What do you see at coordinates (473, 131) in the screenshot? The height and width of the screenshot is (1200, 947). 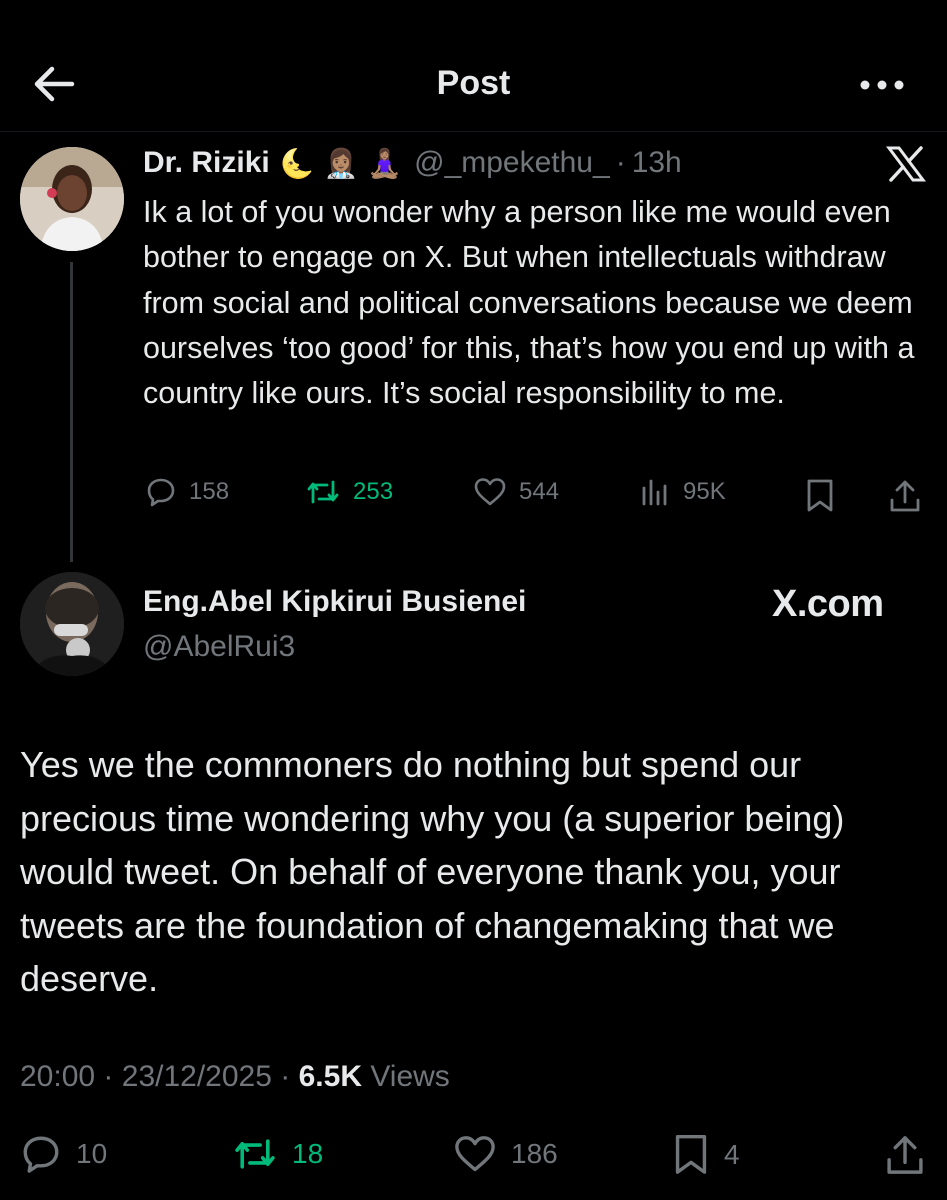 I see `header-divider` at bounding box center [473, 131].